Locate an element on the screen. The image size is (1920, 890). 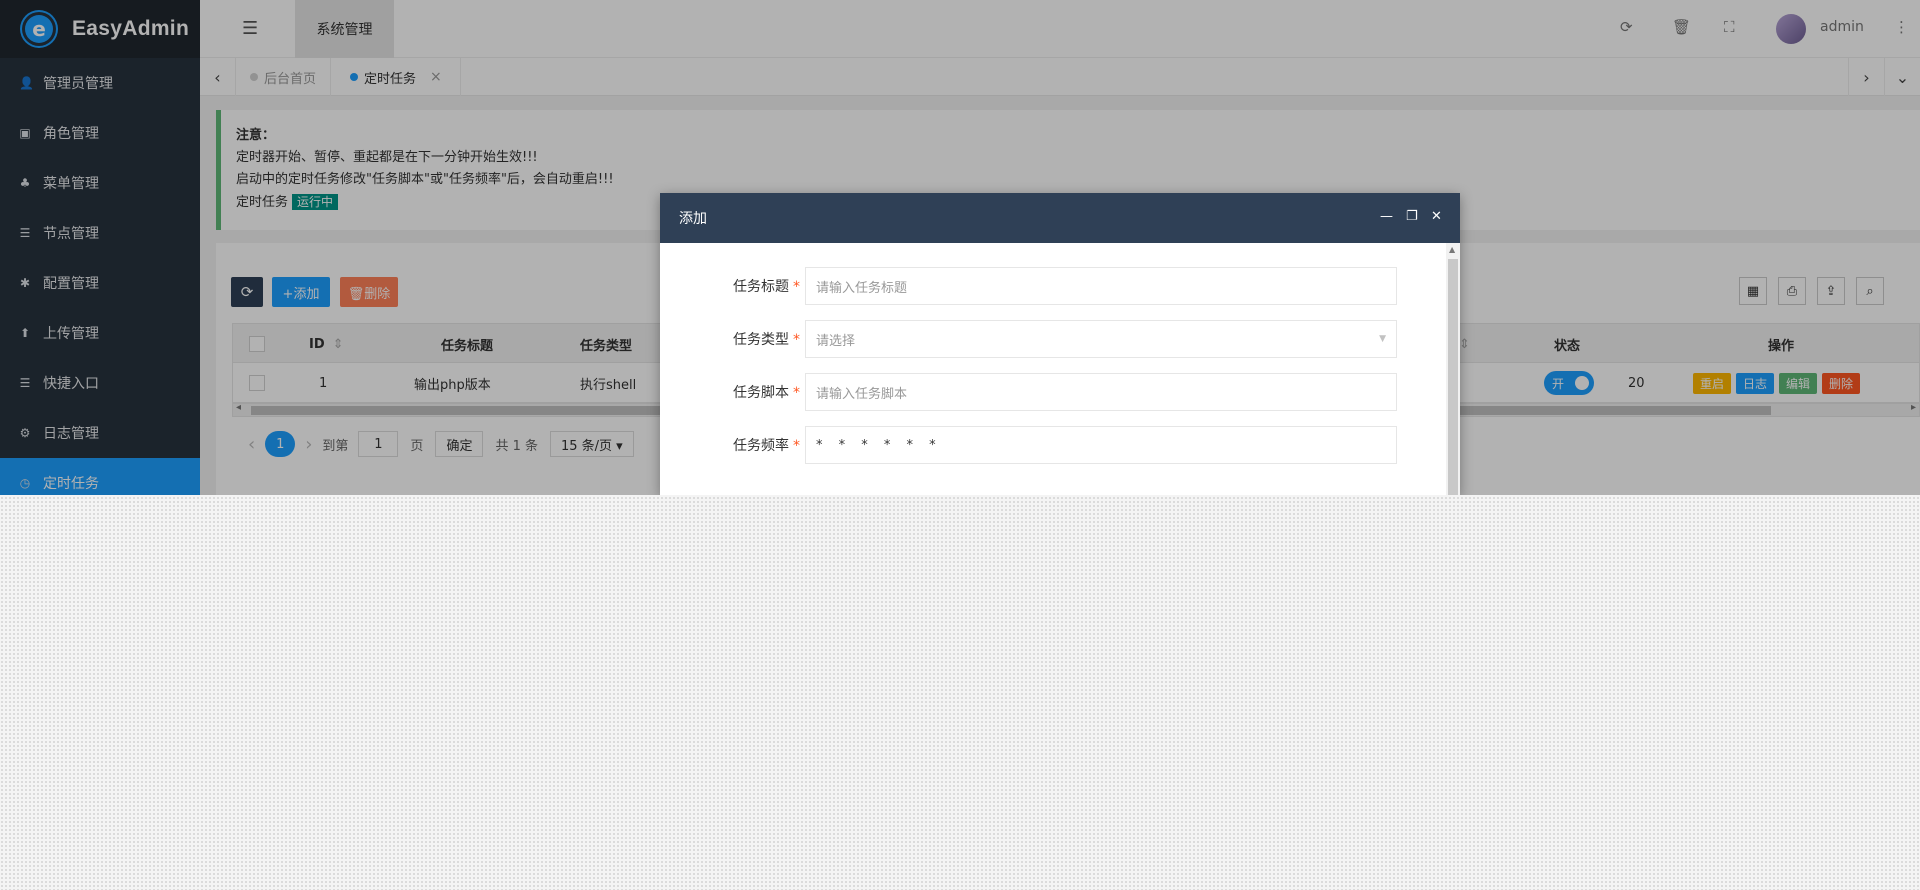
close-icon: ✕ is located at coordinates (1436, 216).